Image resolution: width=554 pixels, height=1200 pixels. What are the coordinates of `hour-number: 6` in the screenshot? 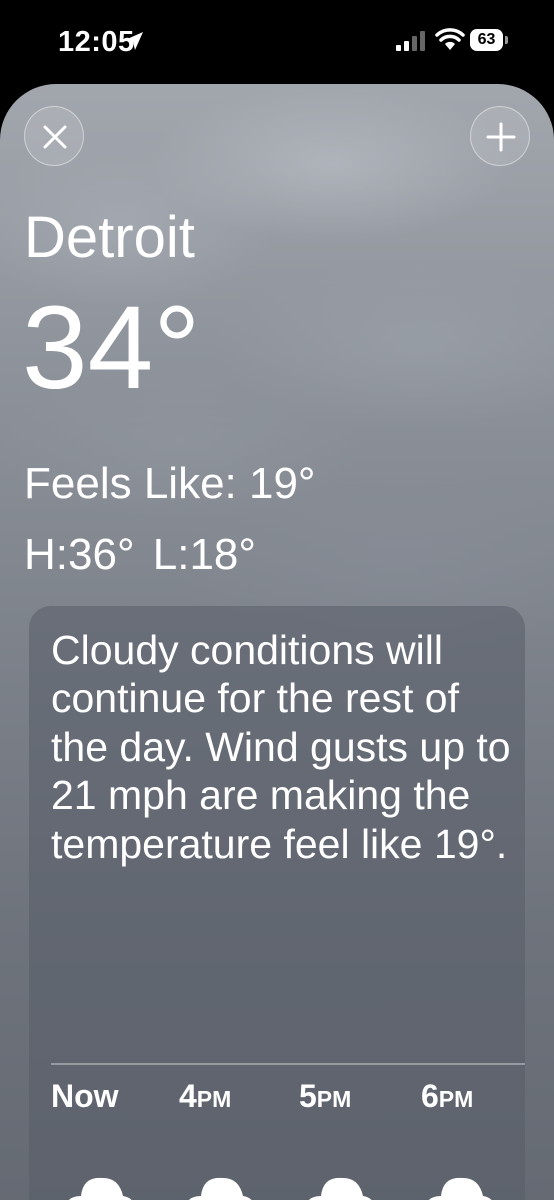 It's located at (430, 1096).